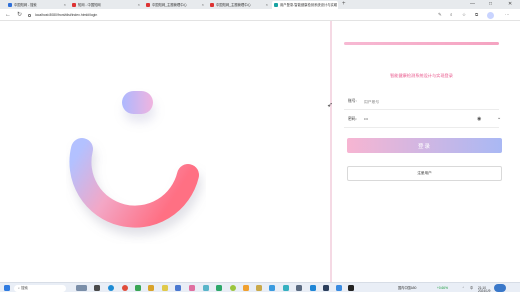 The image size is (520, 295). I want to click on reload-icon: ↻, so click(19, 15).